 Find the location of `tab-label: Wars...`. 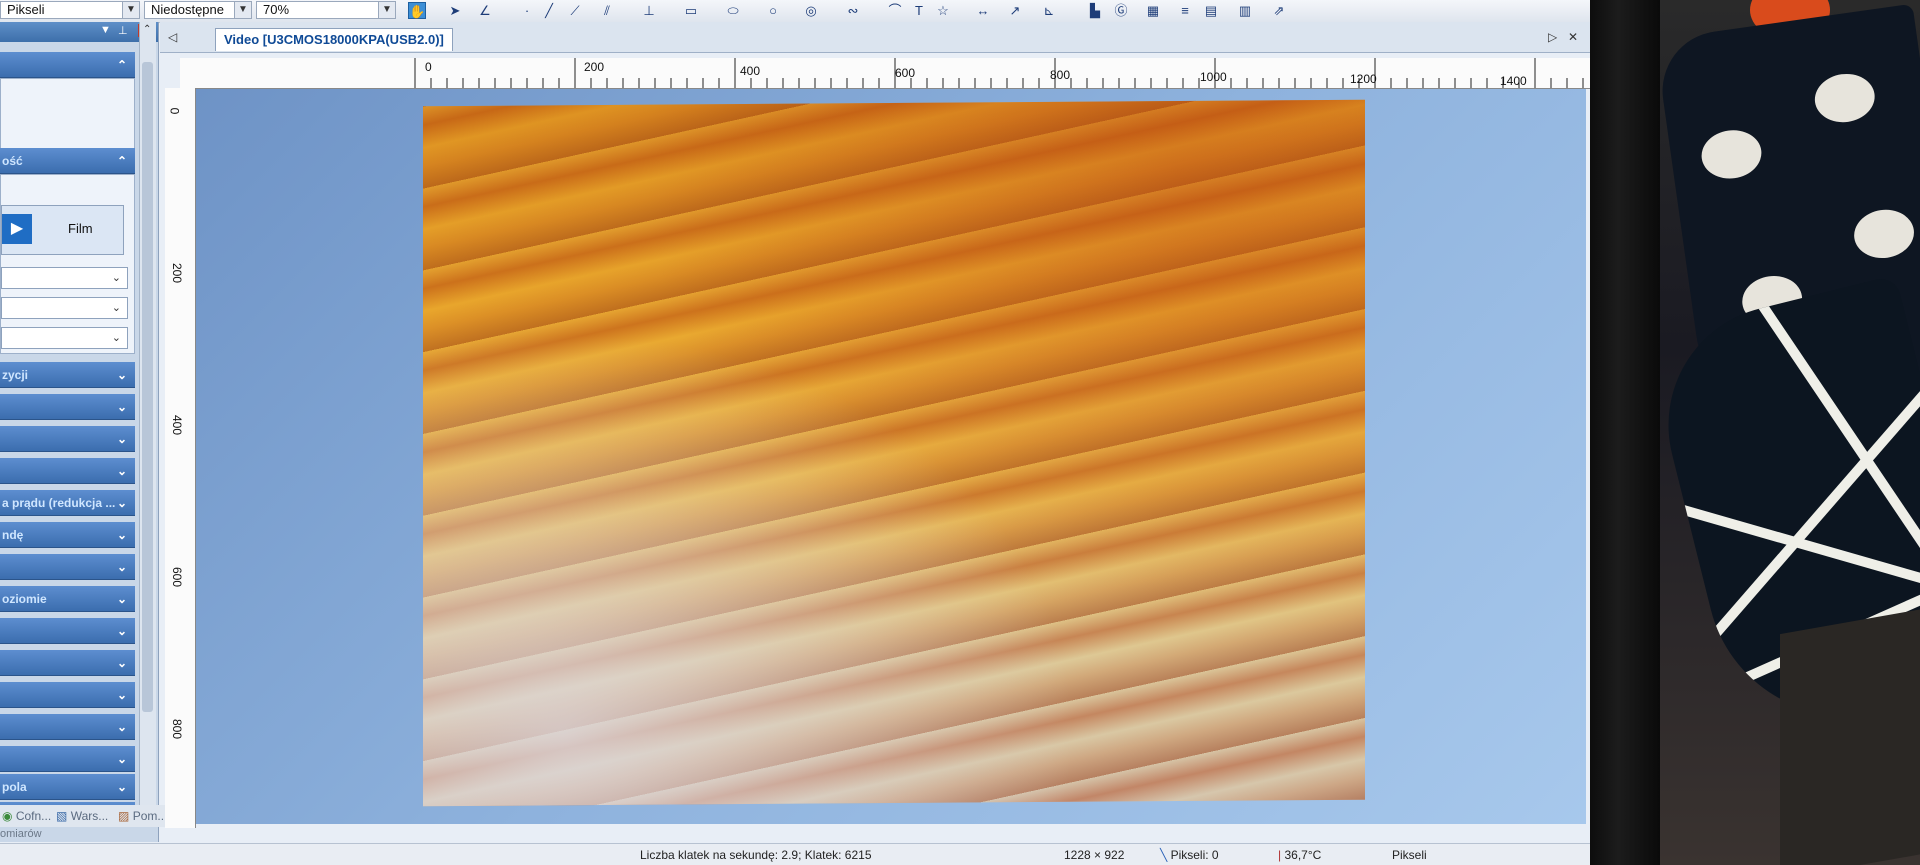

tab-label: Wars... is located at coordinates (89, 816).